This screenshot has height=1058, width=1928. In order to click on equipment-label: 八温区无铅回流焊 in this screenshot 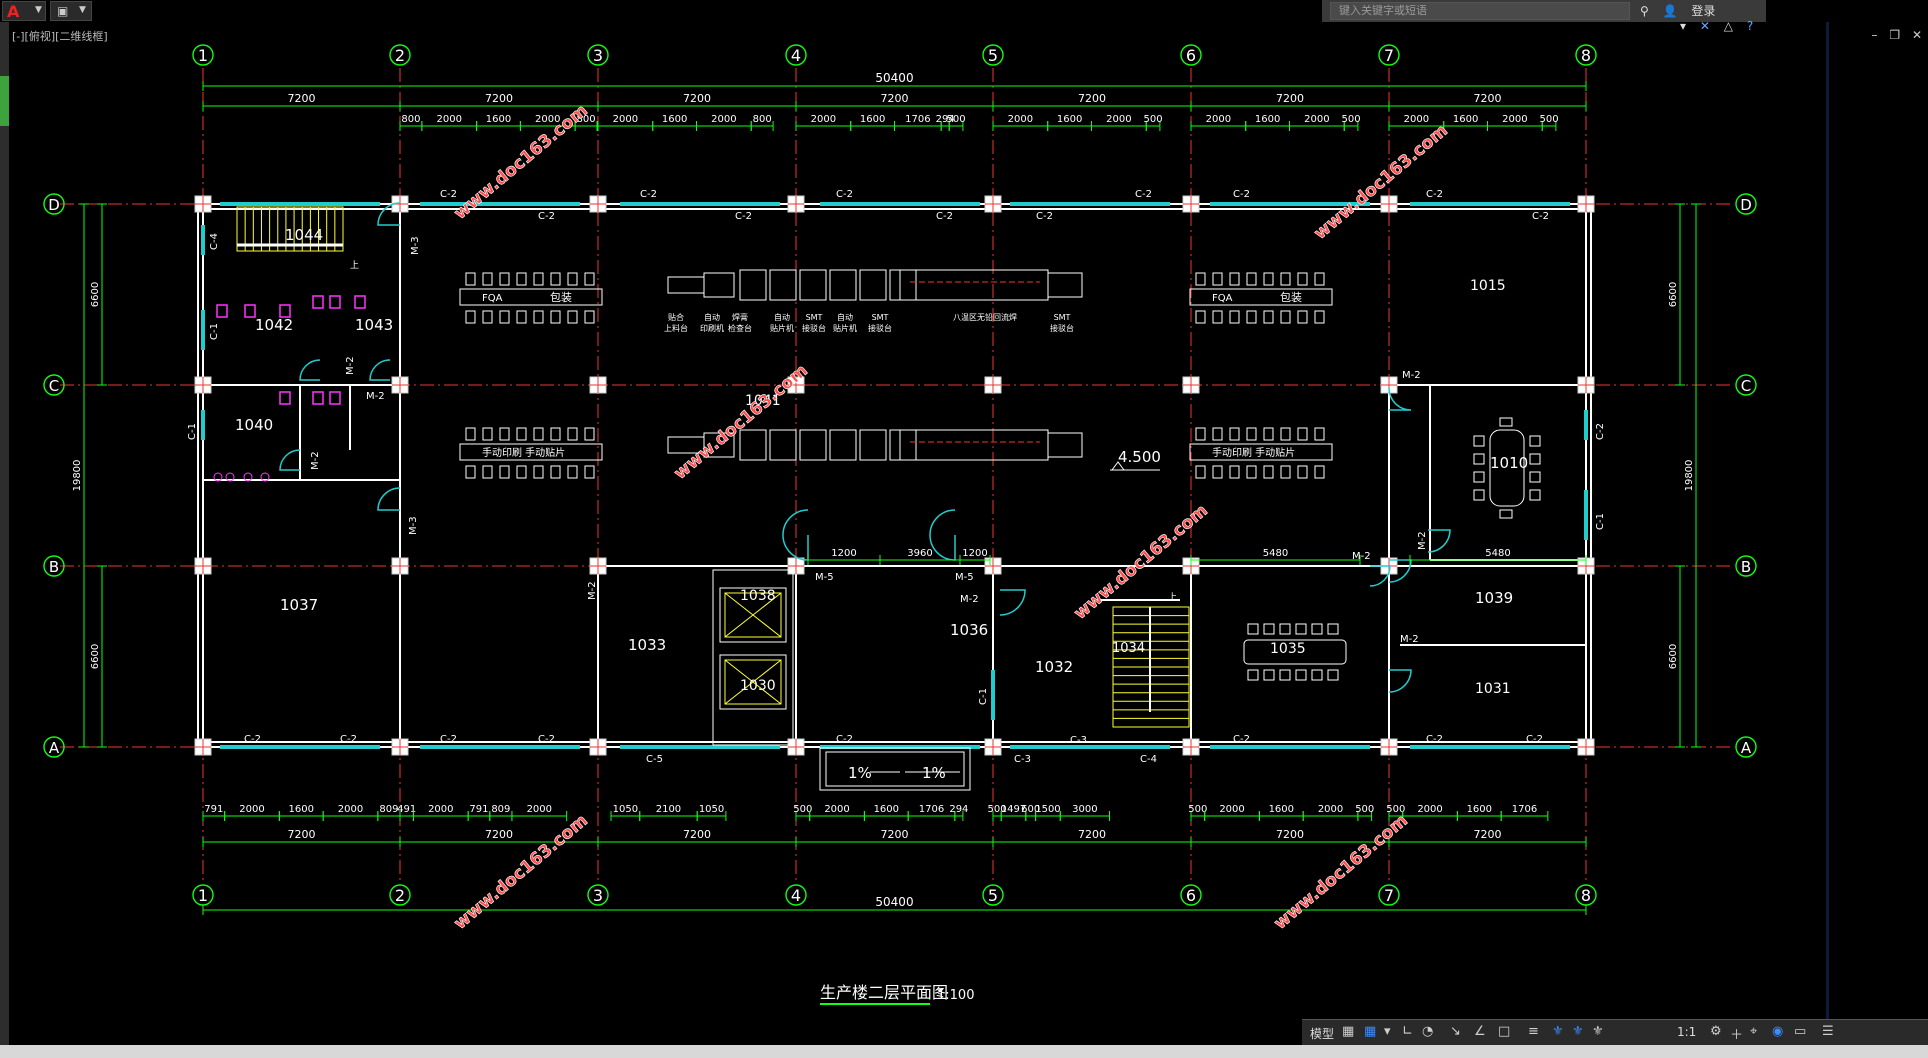, I will do `click(985, 317)`.